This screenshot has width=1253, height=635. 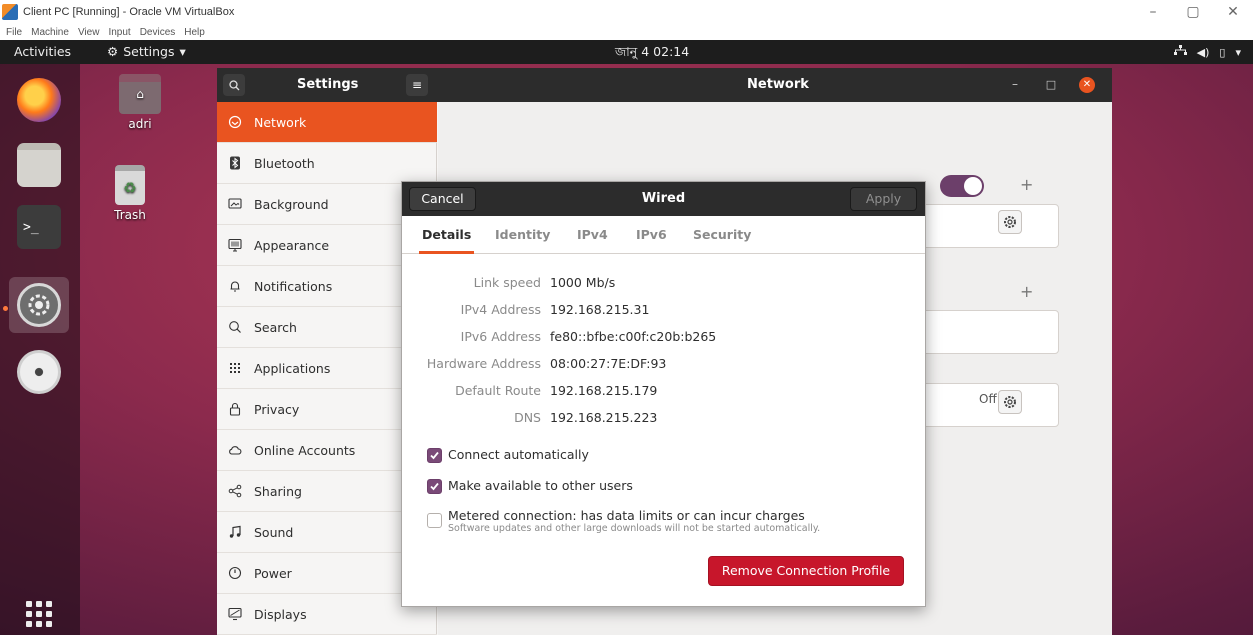 What do you see at coordinates (291, 204) in the screenshot?
I see `sidebar-item-label: Background` at bounding box center [291, 204].